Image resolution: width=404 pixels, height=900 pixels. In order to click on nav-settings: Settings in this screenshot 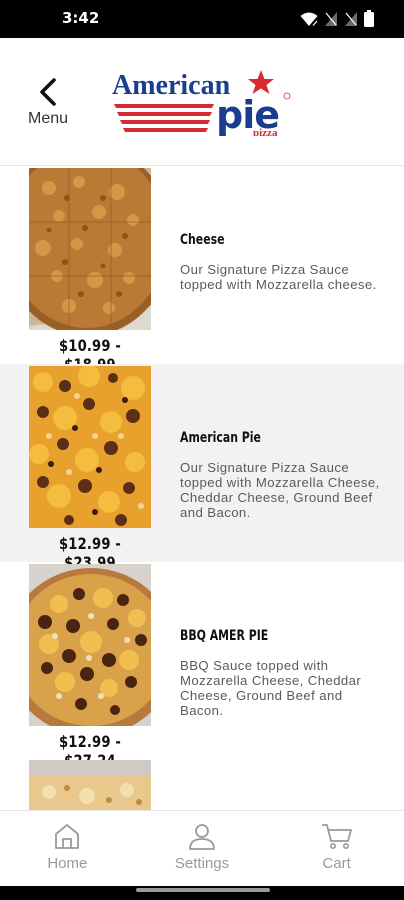, I will do `click(202, 848)`.